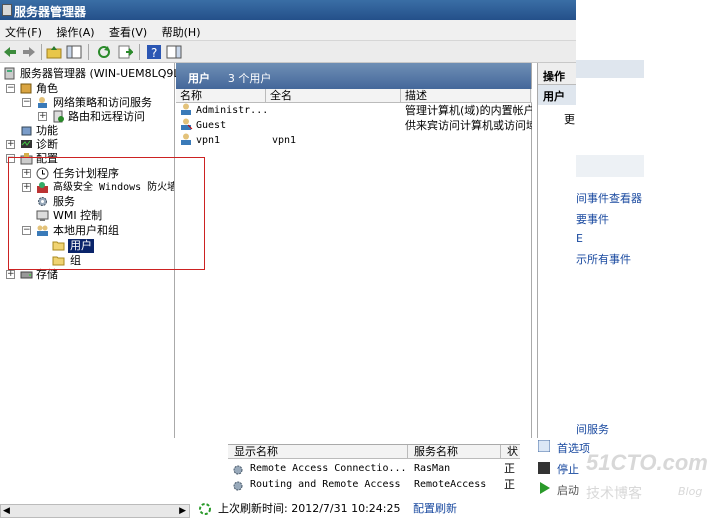 This screenshot has height=522, width=720. What do you see at coordinates (6, 511) in the screenshot?
I see `scroll-left-icon: ◀` at bounding box center [6, 511].